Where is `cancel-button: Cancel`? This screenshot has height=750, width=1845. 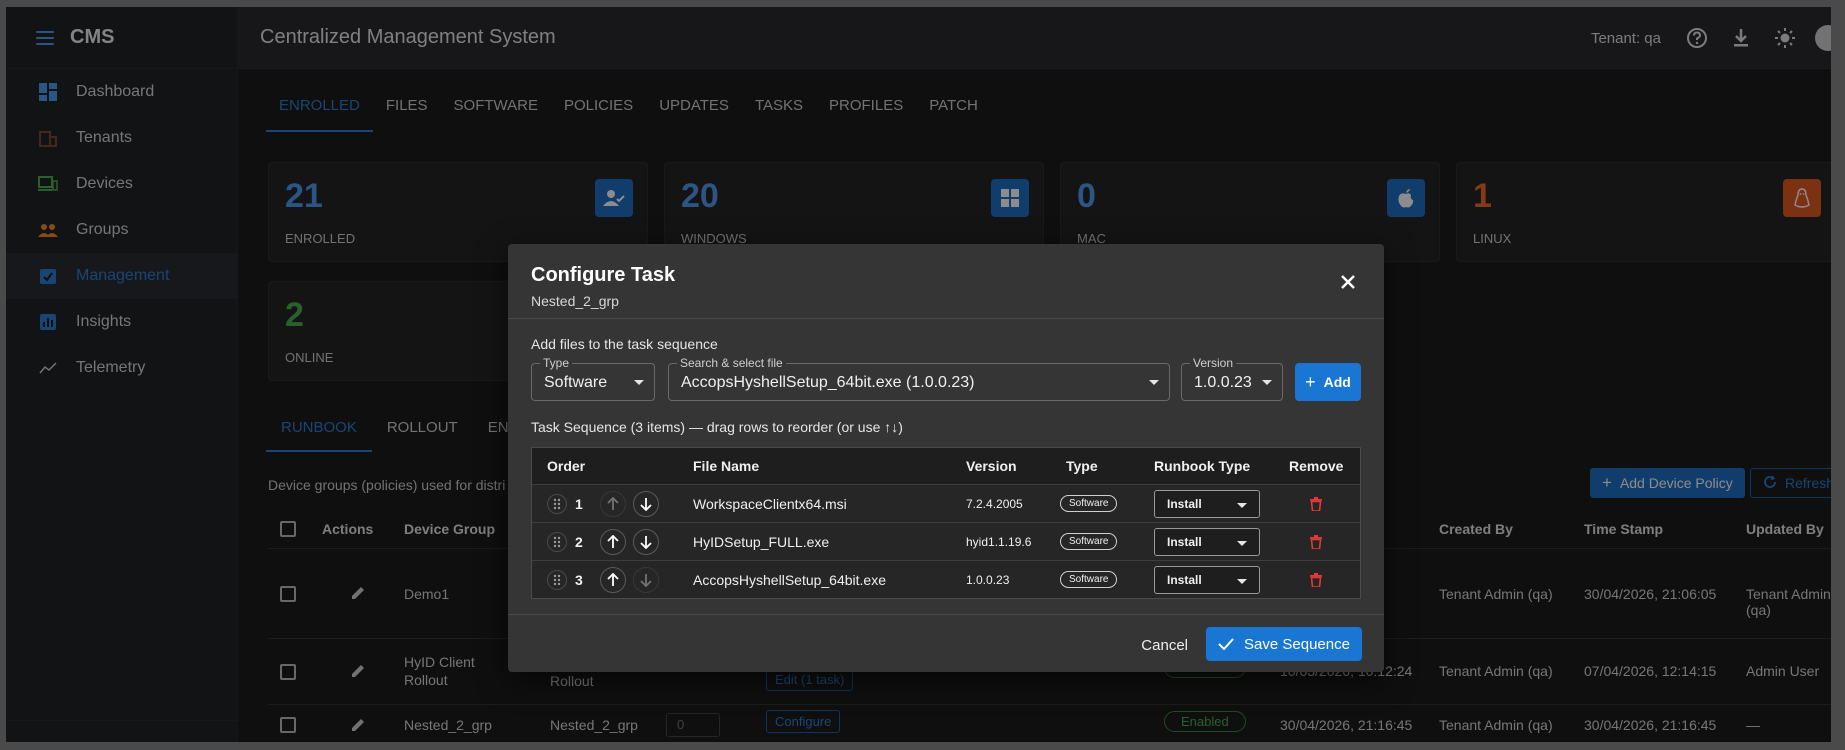
cancel-button: Cancel is located at coordinates (1164, 645).